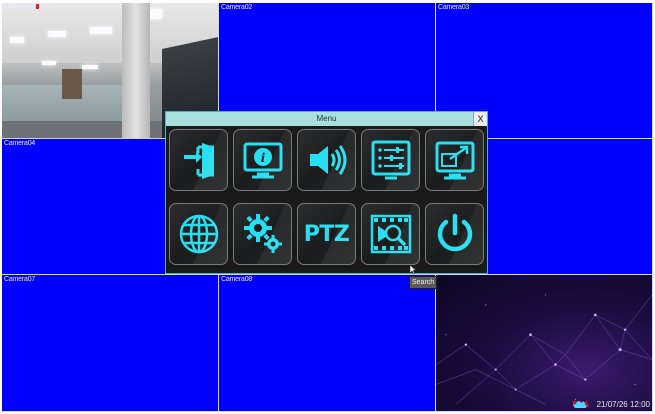 This screenshot has height=414, width=655. I want to click on camera-label: Camera07, so click(20, 279).